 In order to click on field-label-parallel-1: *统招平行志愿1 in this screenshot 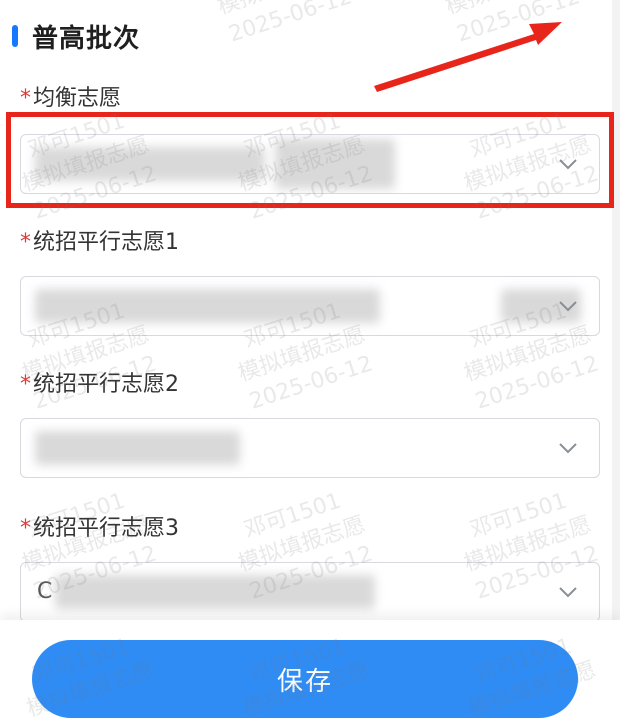, I will do `click(99, 240)`.